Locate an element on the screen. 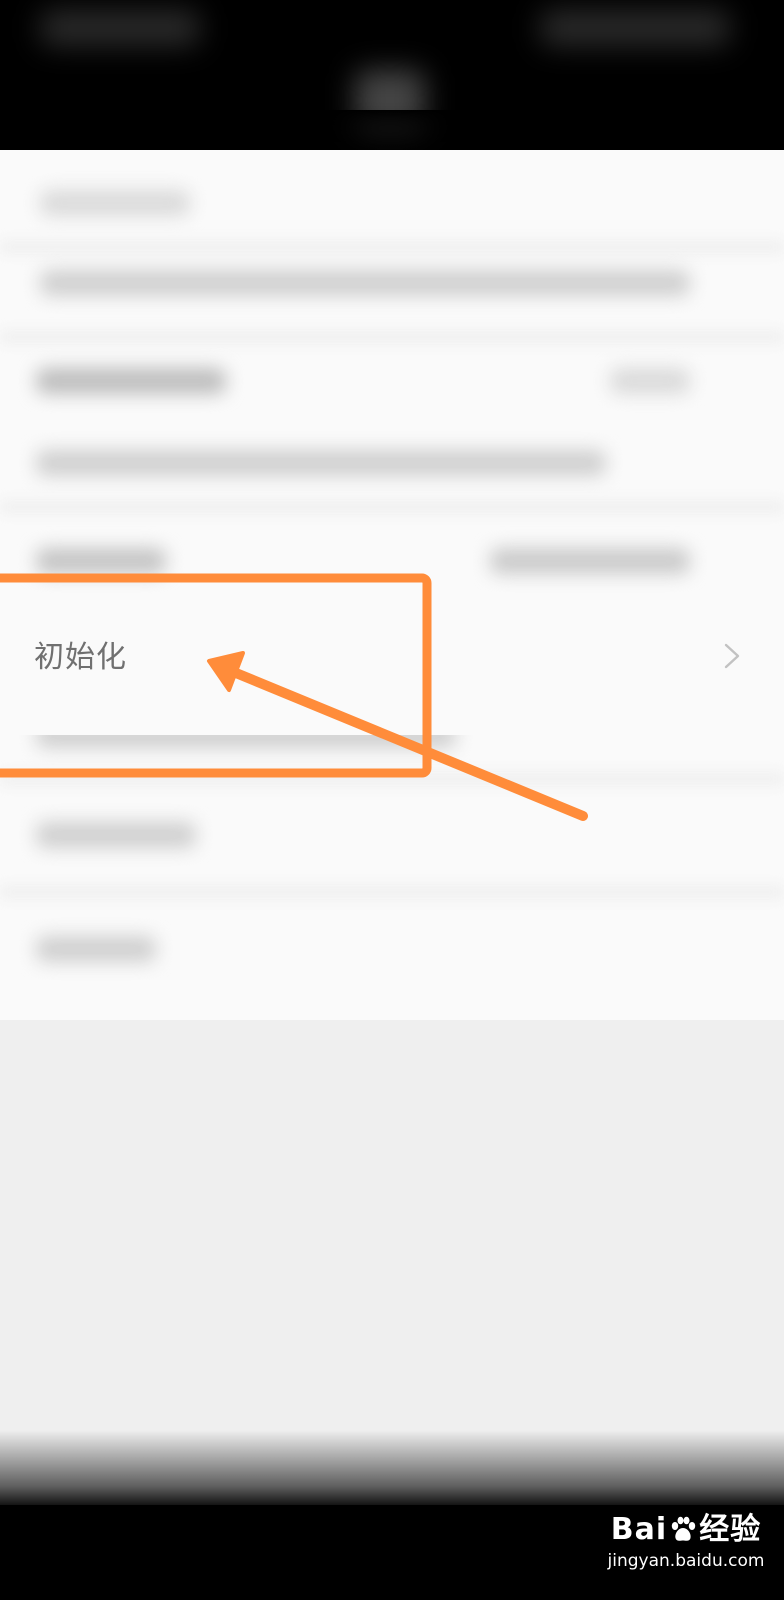  watermark-site: jingyan.baidu.com is located at coordinates (686, 1561).